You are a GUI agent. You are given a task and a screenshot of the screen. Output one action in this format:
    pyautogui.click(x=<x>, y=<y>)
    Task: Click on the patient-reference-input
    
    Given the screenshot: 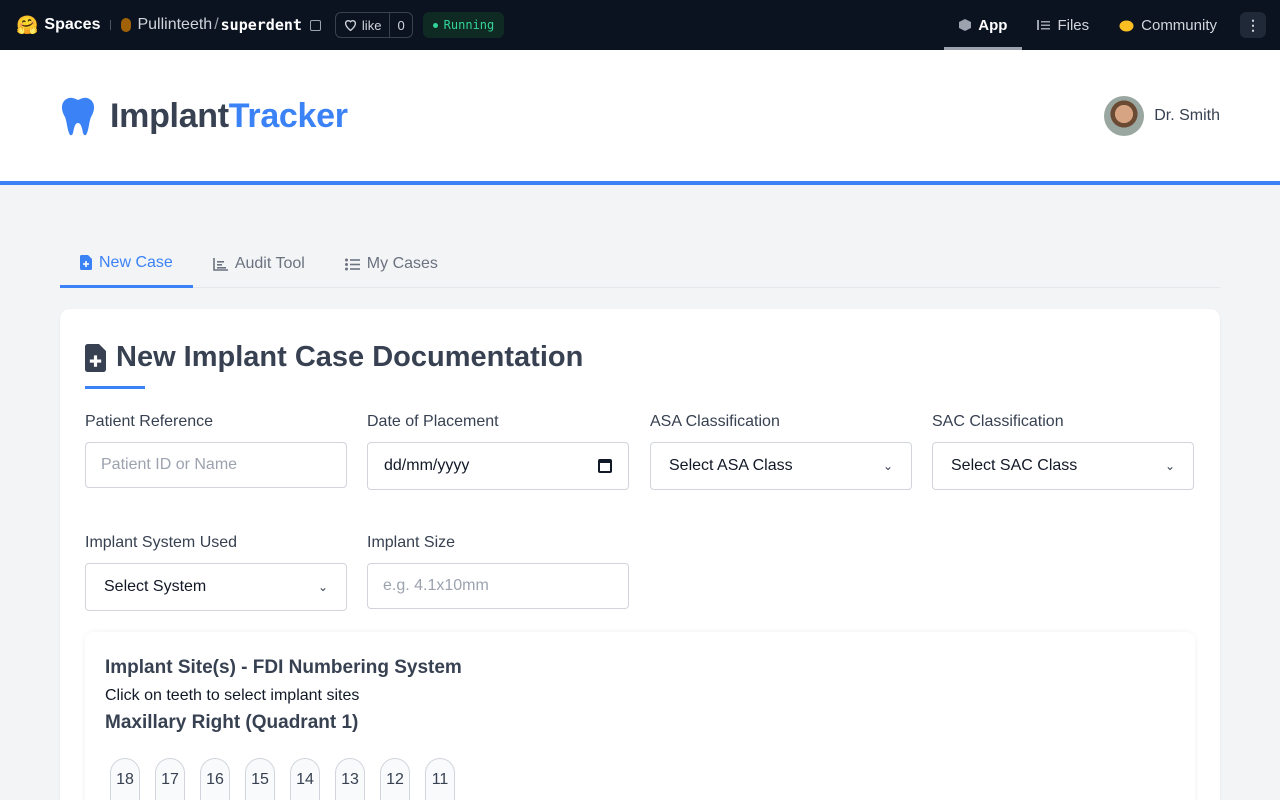 What is the action you would take?
    pyautogui.click(x=216, y=465)
    